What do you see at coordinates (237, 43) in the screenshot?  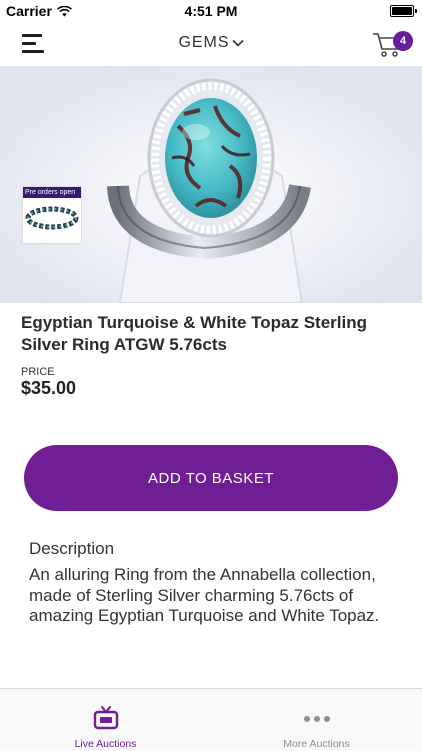 I see `chevron-down-icon` at bounding box center [237, 43].